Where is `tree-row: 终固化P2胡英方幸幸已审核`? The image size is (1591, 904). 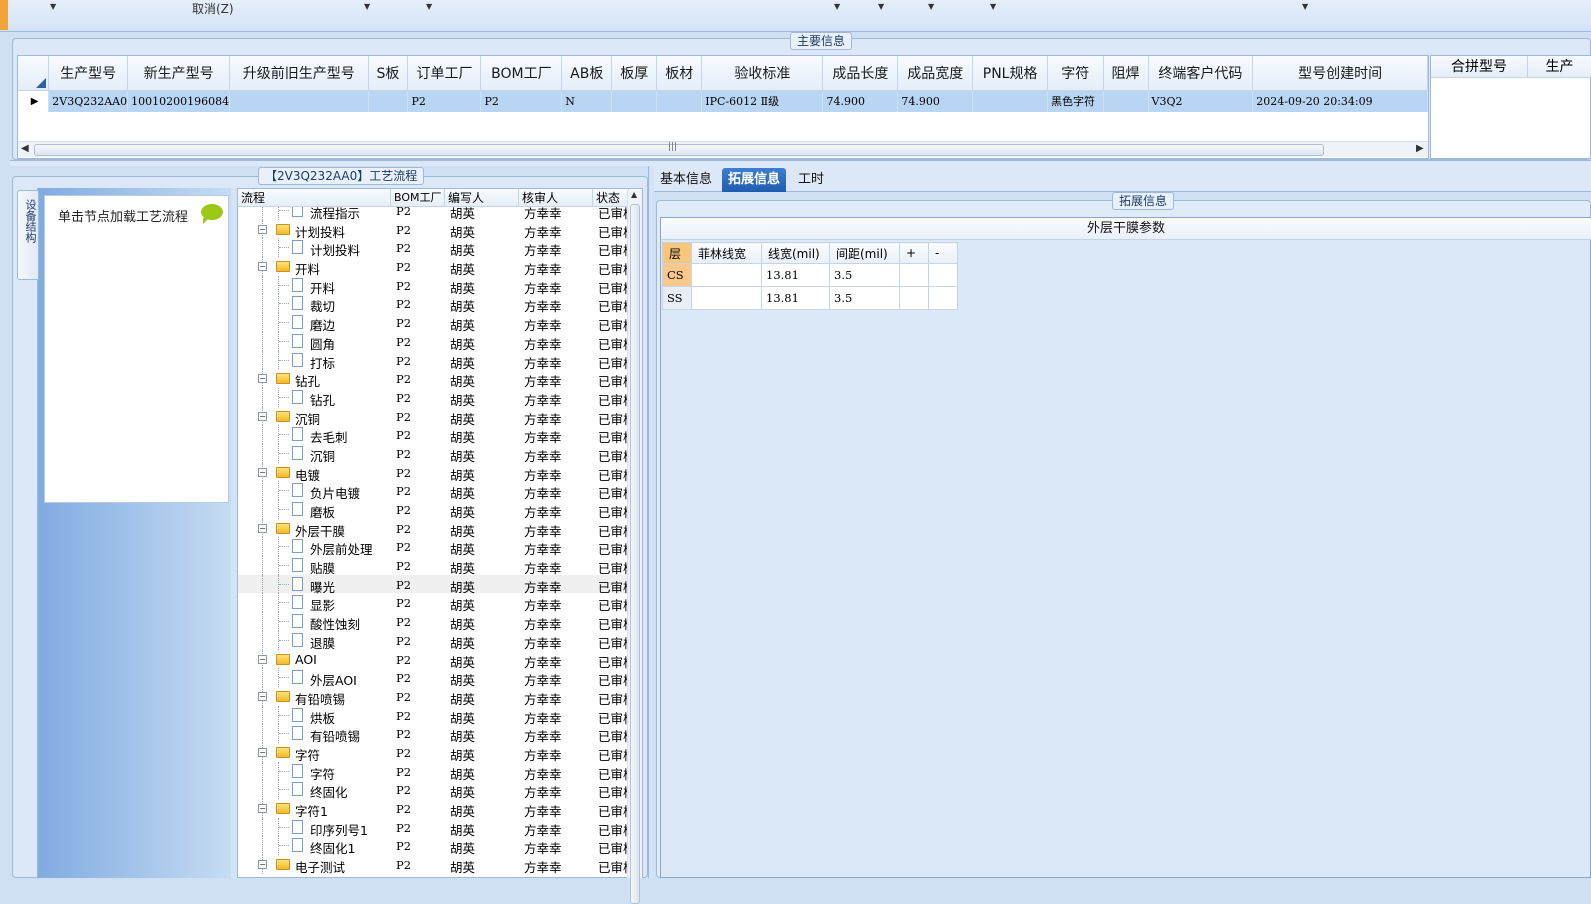
tree-row: 终固化P2胡英方幸幸已审核 is located at coordinates (433, 790).